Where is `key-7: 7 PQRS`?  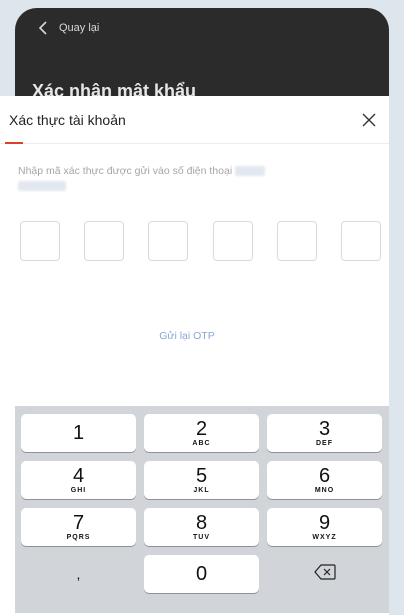
key-7: 7 PQRS is located at coordinates (78, 527).